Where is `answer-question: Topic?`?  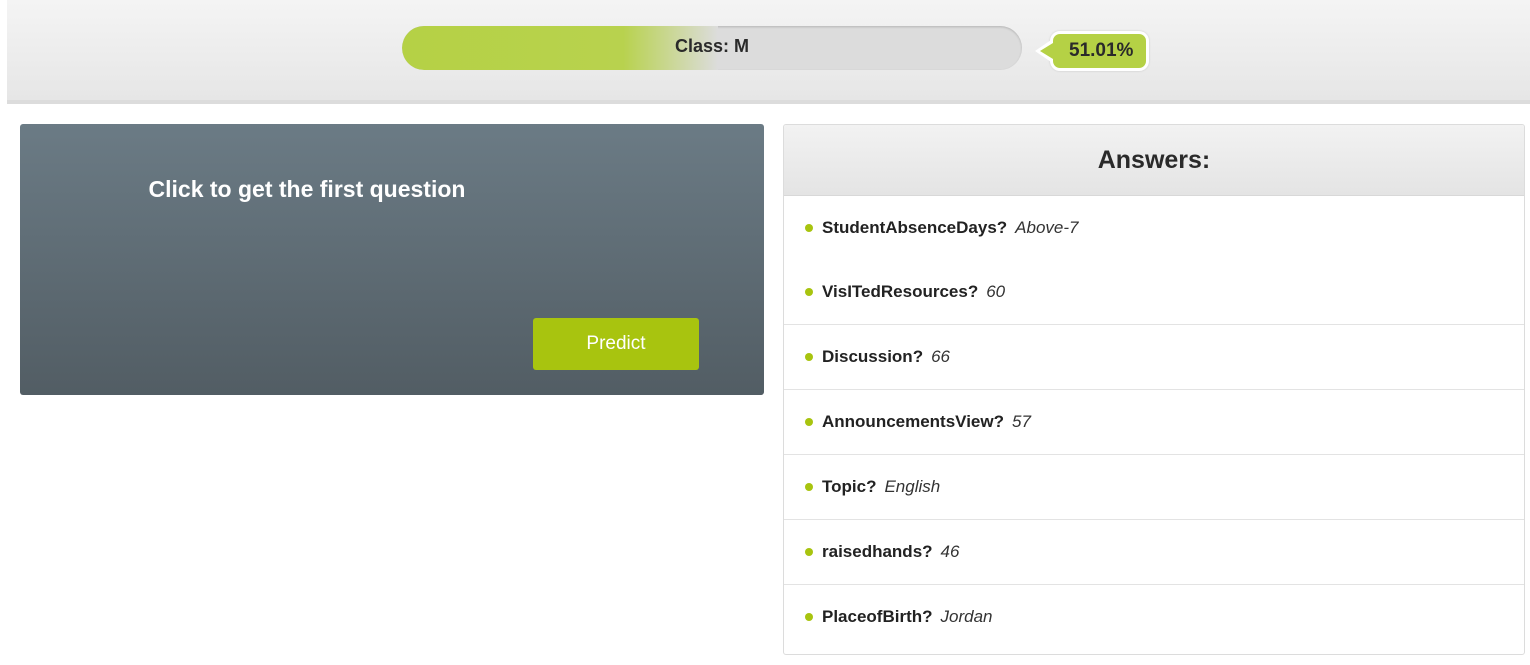
answer-question: Topic? is located at coordinates (849, 486).